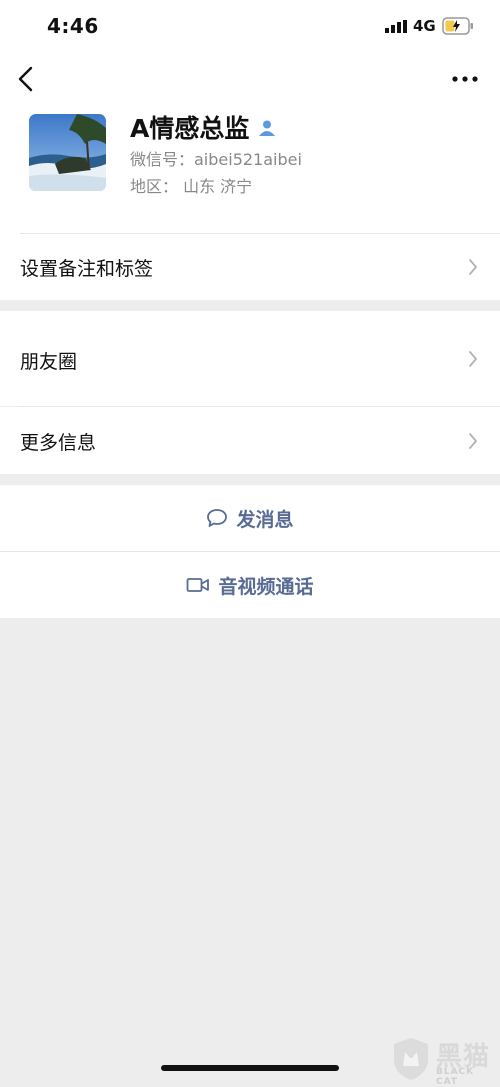  Describe the element at coordinates (250, 267) in the screenshot. I see `remark-tags-cell: 设置备注和标签` at that location.